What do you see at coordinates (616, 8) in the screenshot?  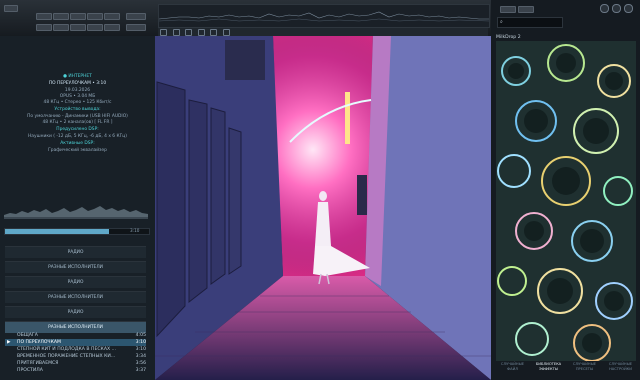 I see `minimize-icon` at bounding box center [616, 8].